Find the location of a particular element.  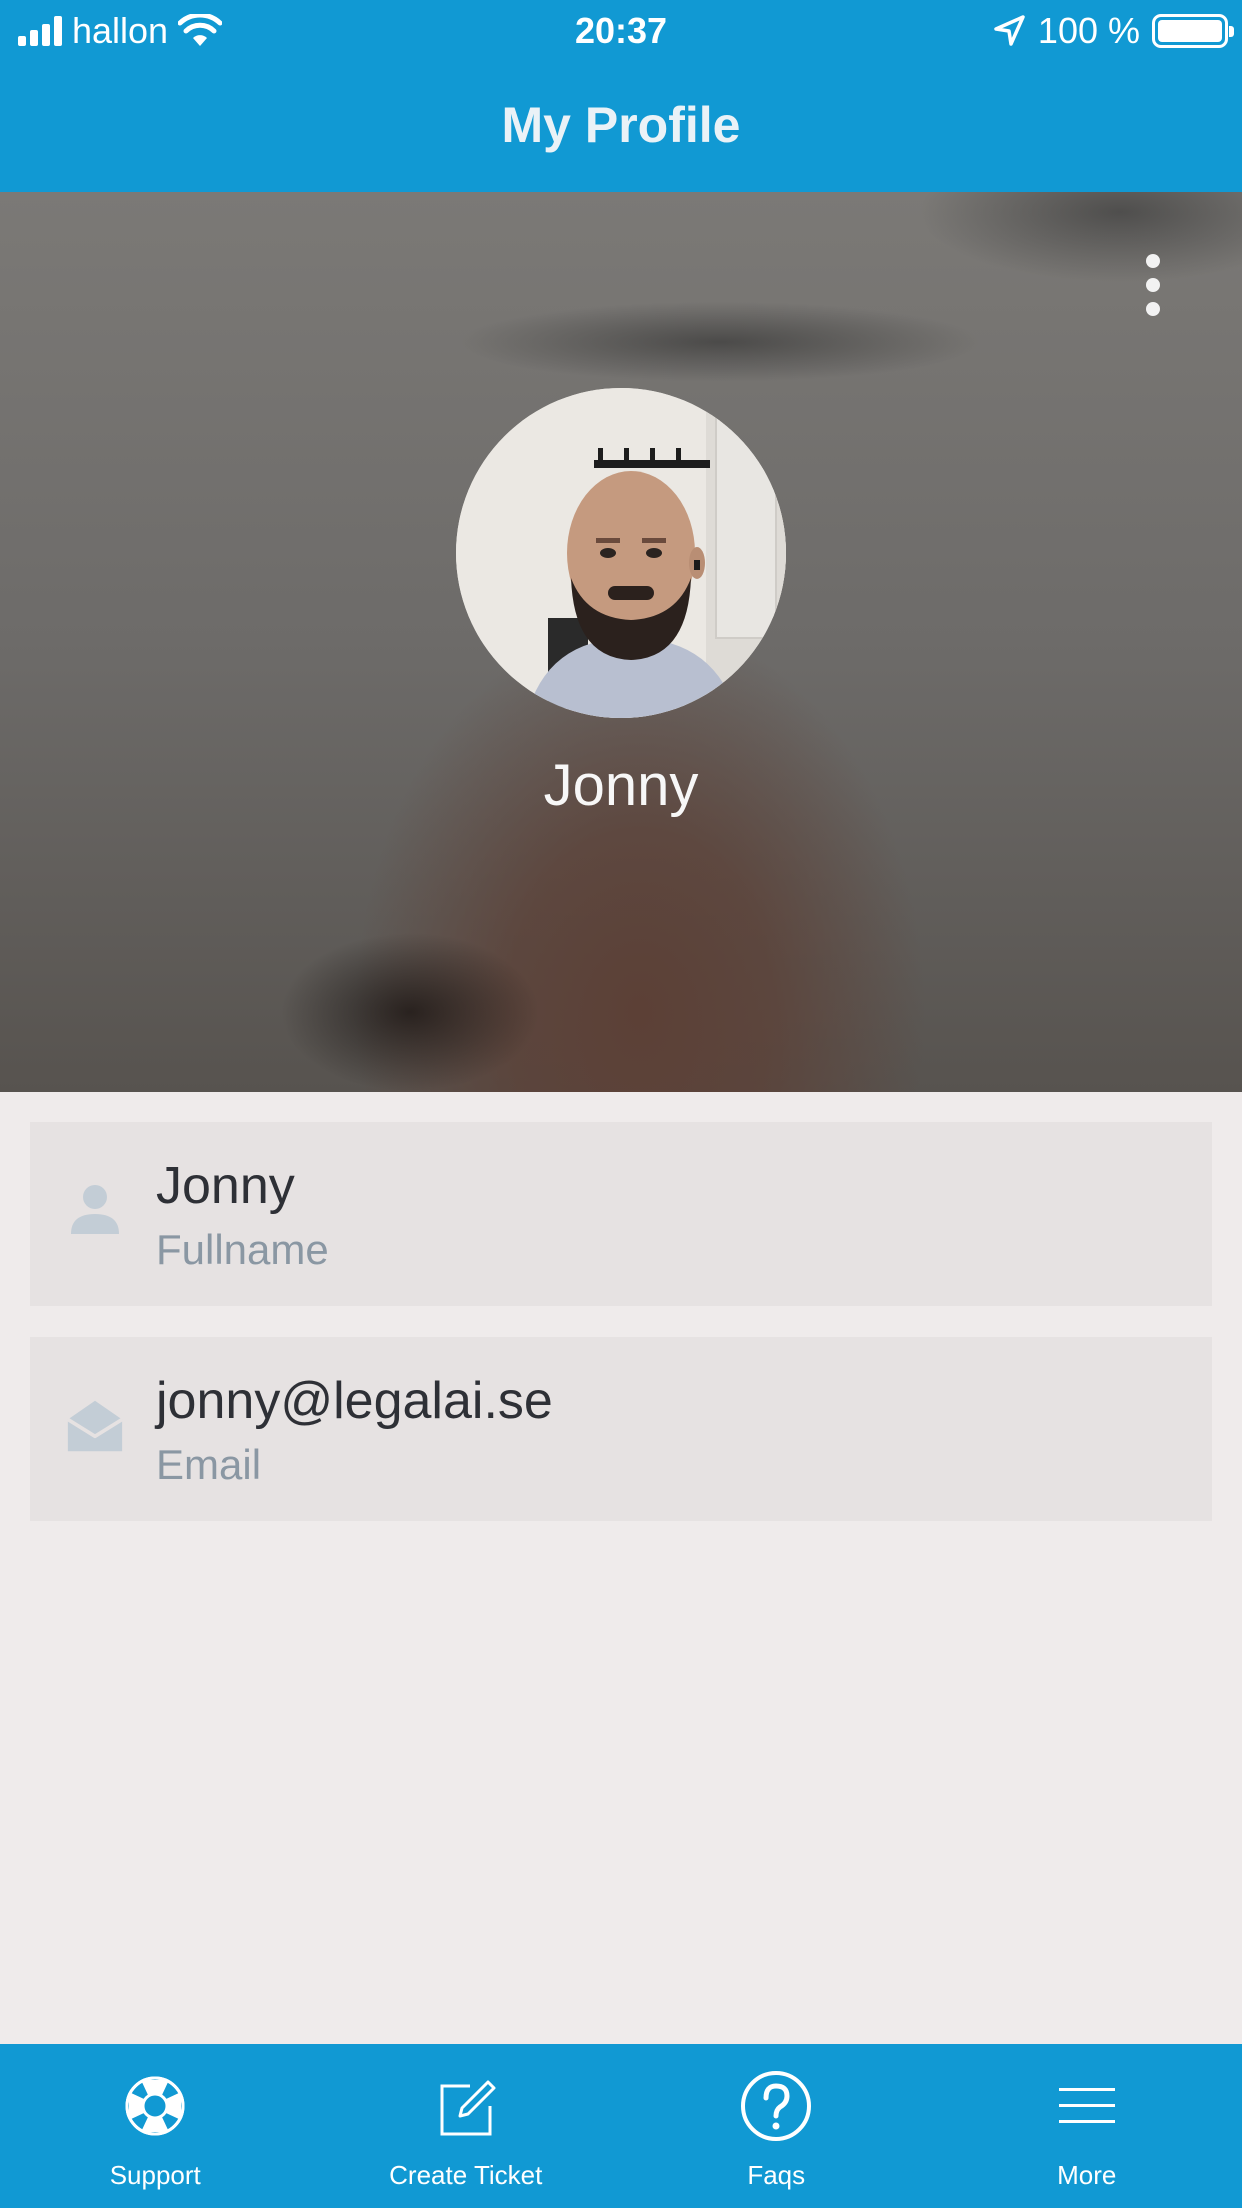

tab-support-label: Support is located at coordinates (155, 2175).